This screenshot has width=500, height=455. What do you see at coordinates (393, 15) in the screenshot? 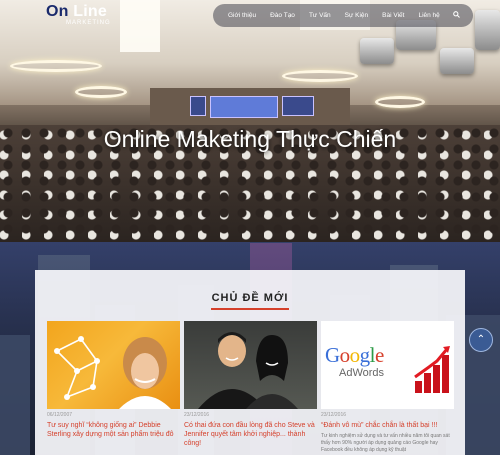
I see `nav-item-bai-viet: Bài Viết` at bounding box center [393, 15].